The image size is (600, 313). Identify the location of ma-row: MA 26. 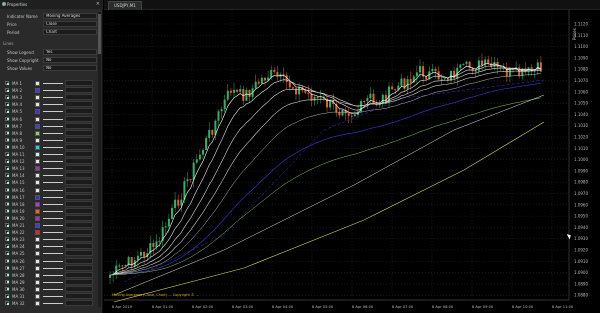
(50, 261).